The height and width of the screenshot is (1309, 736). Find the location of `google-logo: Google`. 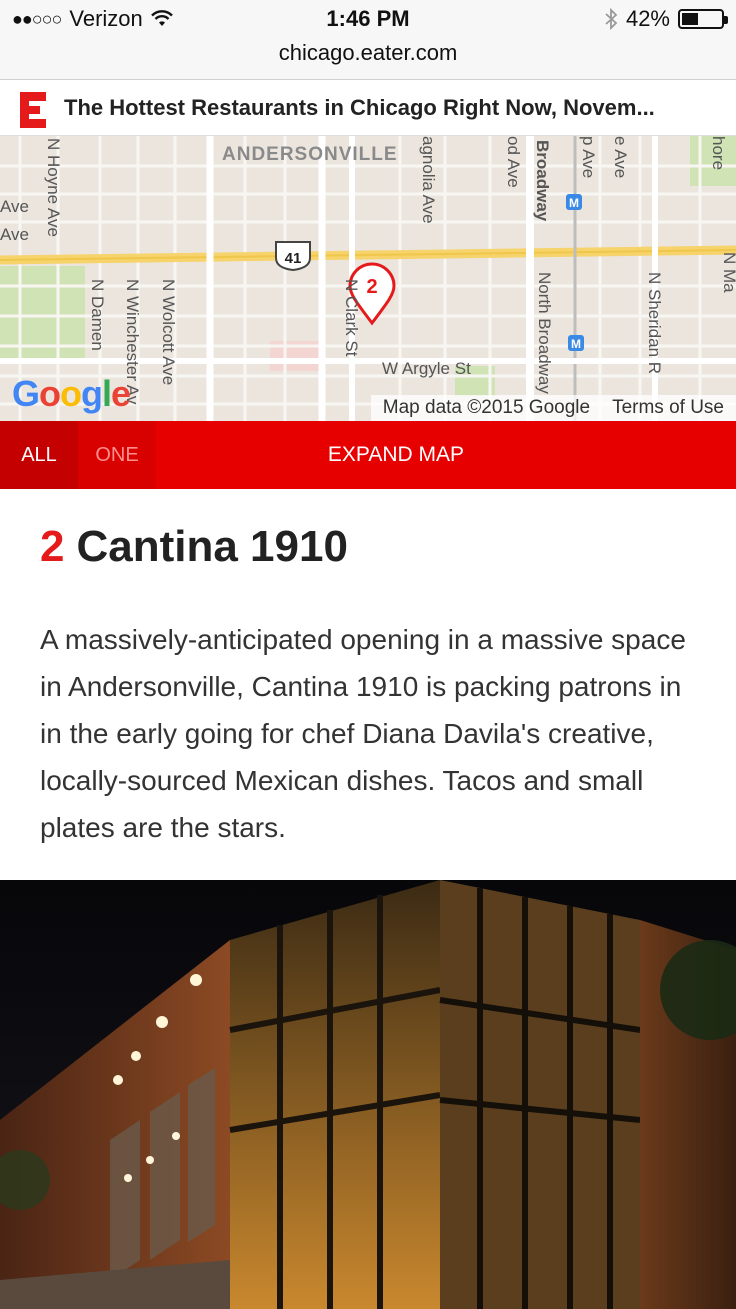

google-logo: Google is located at coordinates (71, 393).